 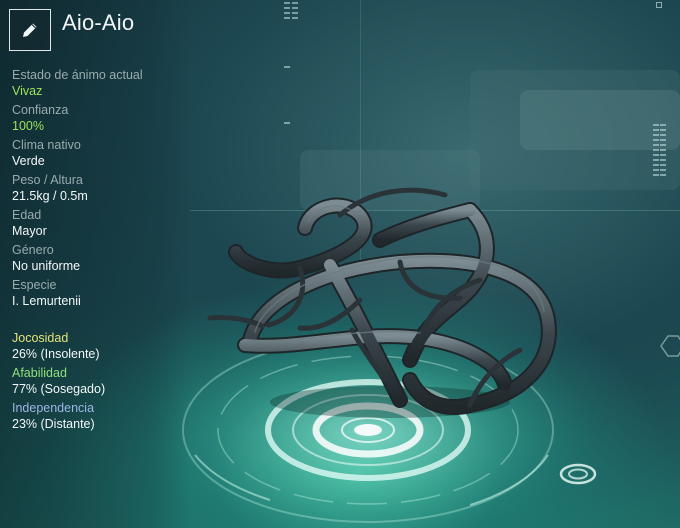 What do you see at coordinates (39, 373) in the screenshot?
I see `trait-label: Afabilidad` at bounding box center [39, 373].